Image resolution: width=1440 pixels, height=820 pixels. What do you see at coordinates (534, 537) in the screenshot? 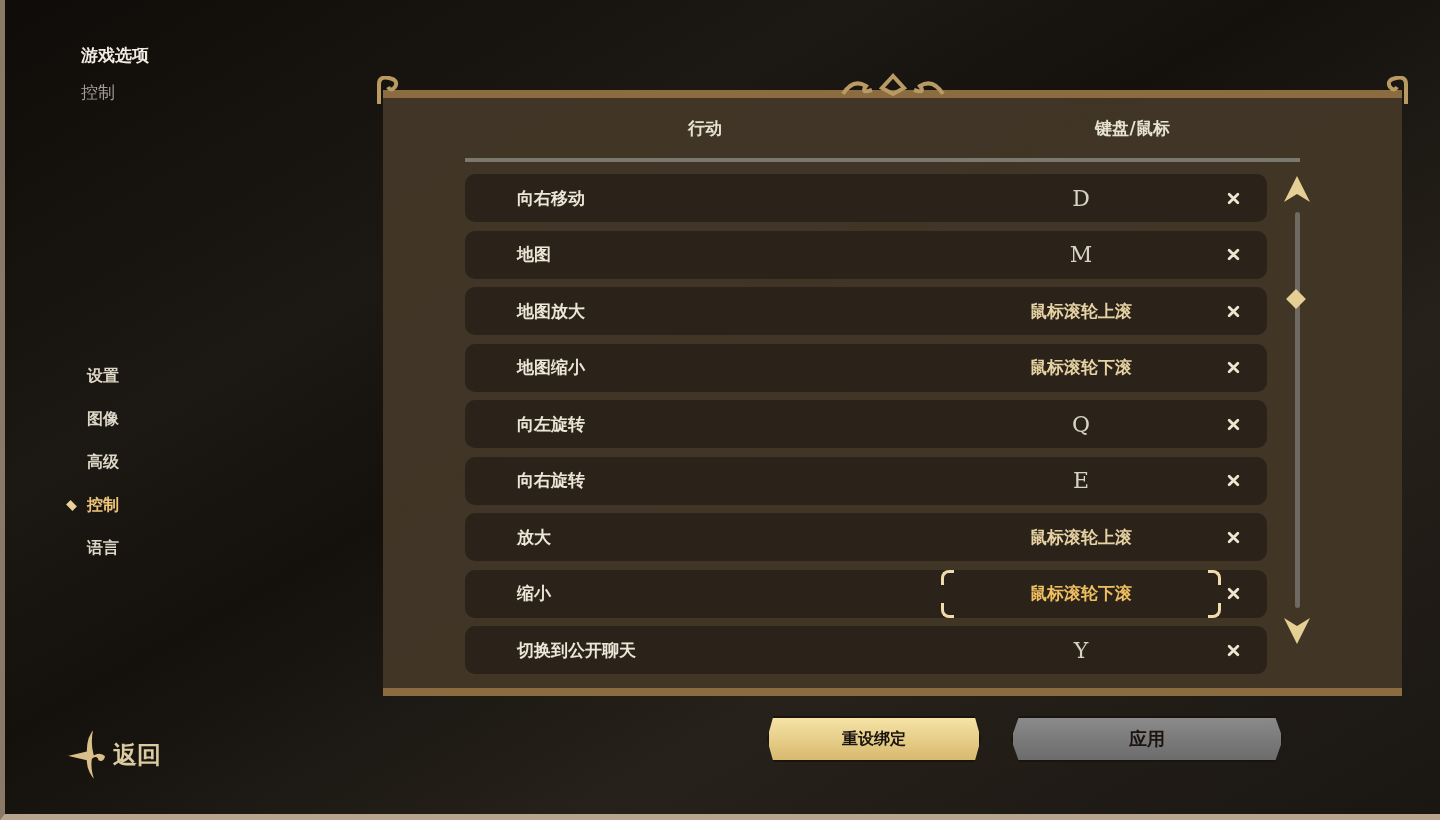
I see `action-label: 放大` at bounding box center [534, 537].